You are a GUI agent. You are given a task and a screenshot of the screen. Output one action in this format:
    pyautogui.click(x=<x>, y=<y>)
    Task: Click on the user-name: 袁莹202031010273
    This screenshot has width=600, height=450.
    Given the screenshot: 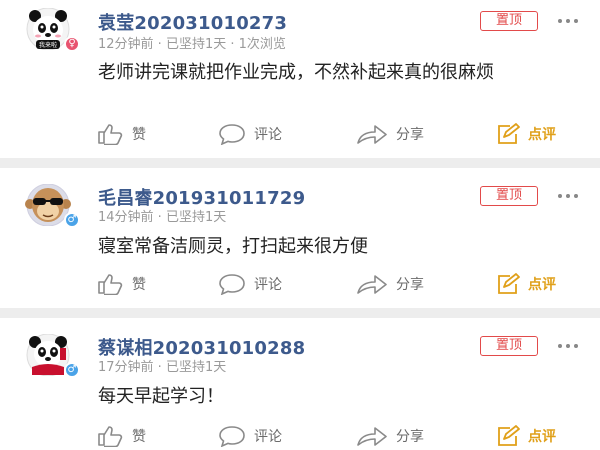 What is the action you would take?
    pyautogui.click(x=192, y=22)
    